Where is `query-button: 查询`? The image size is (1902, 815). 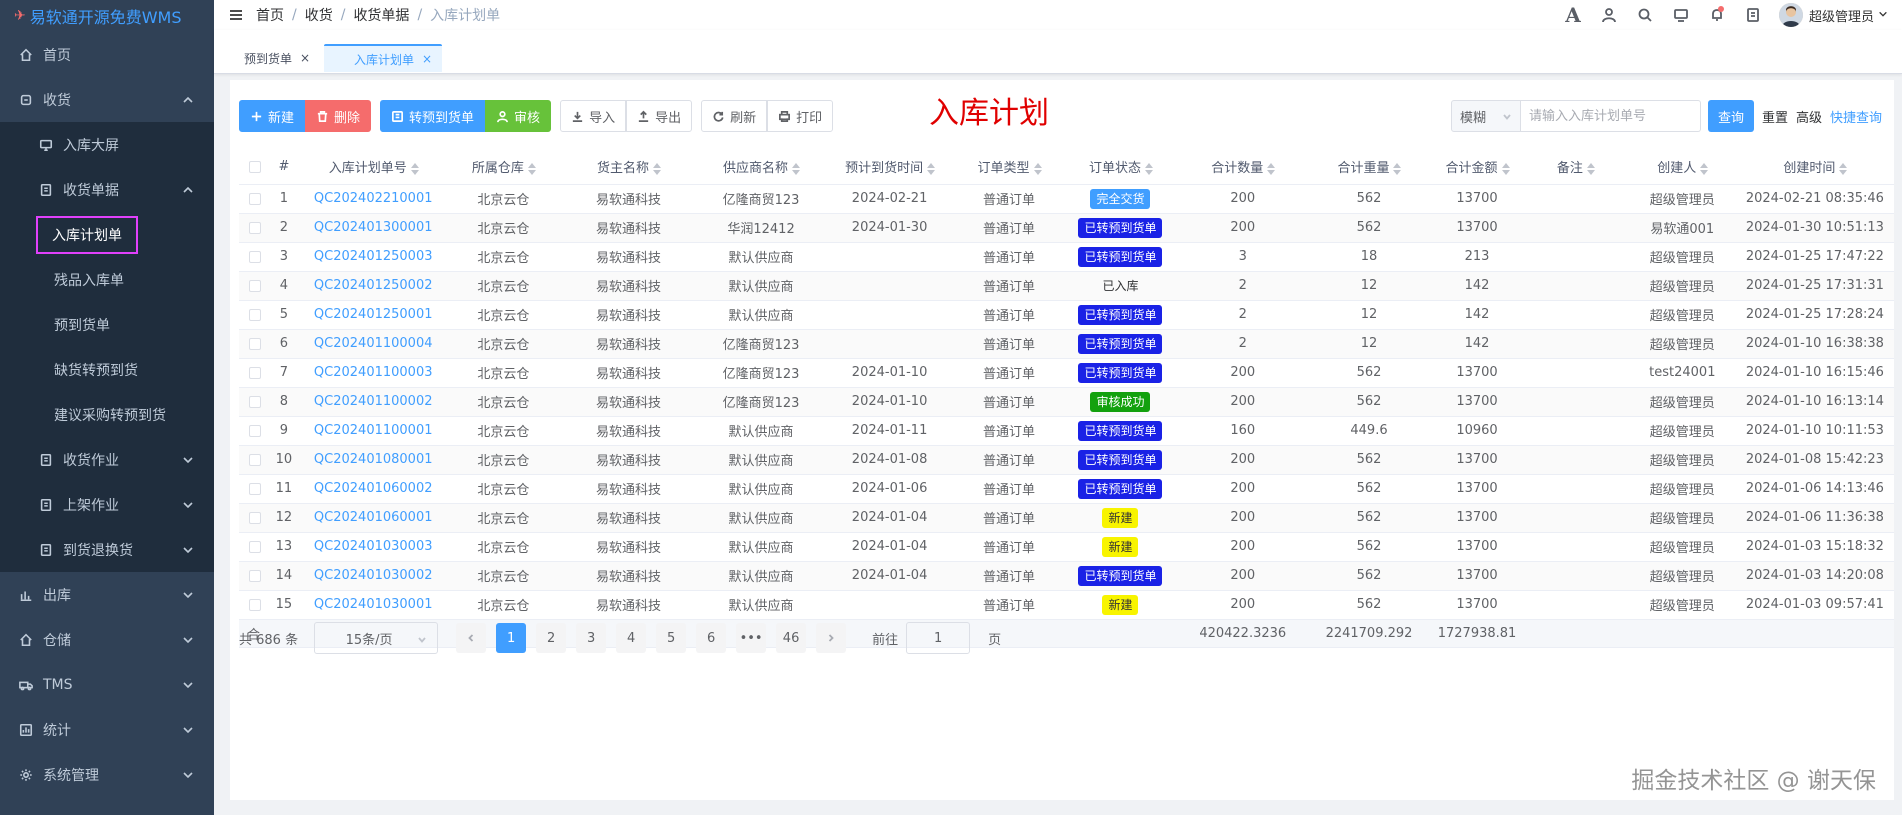
query-button: 查询 is located at coordinates (1730, 116).